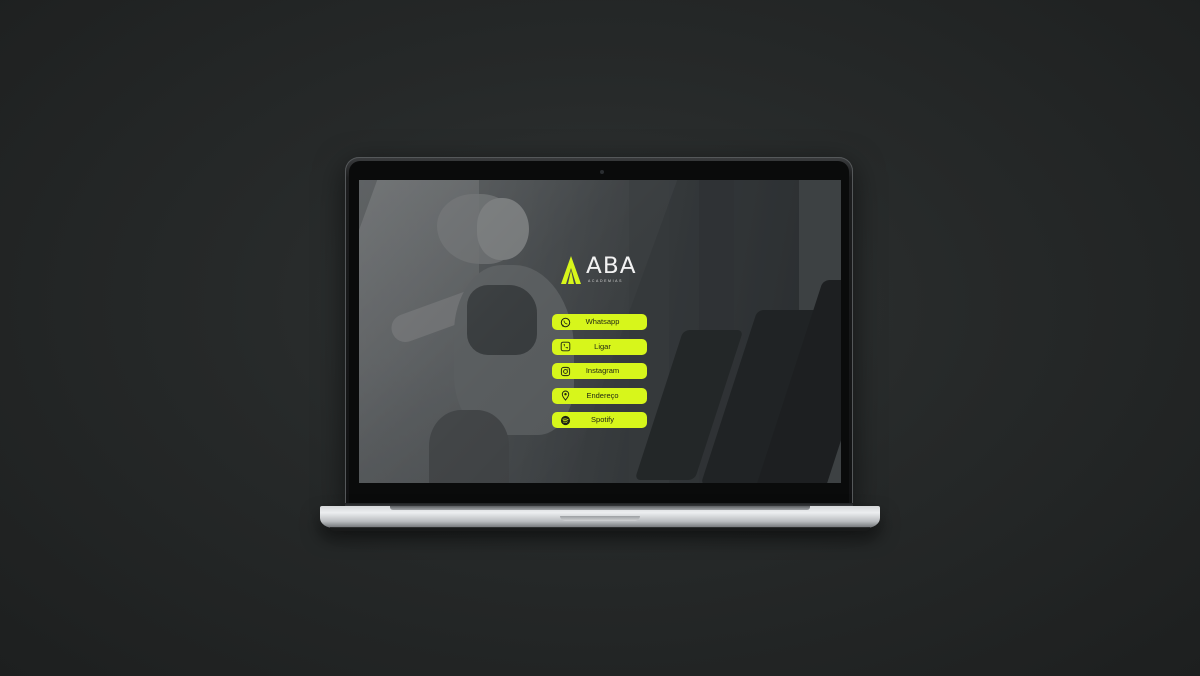  I want to click on laptop-keyboard-edge, so click(600, 508).